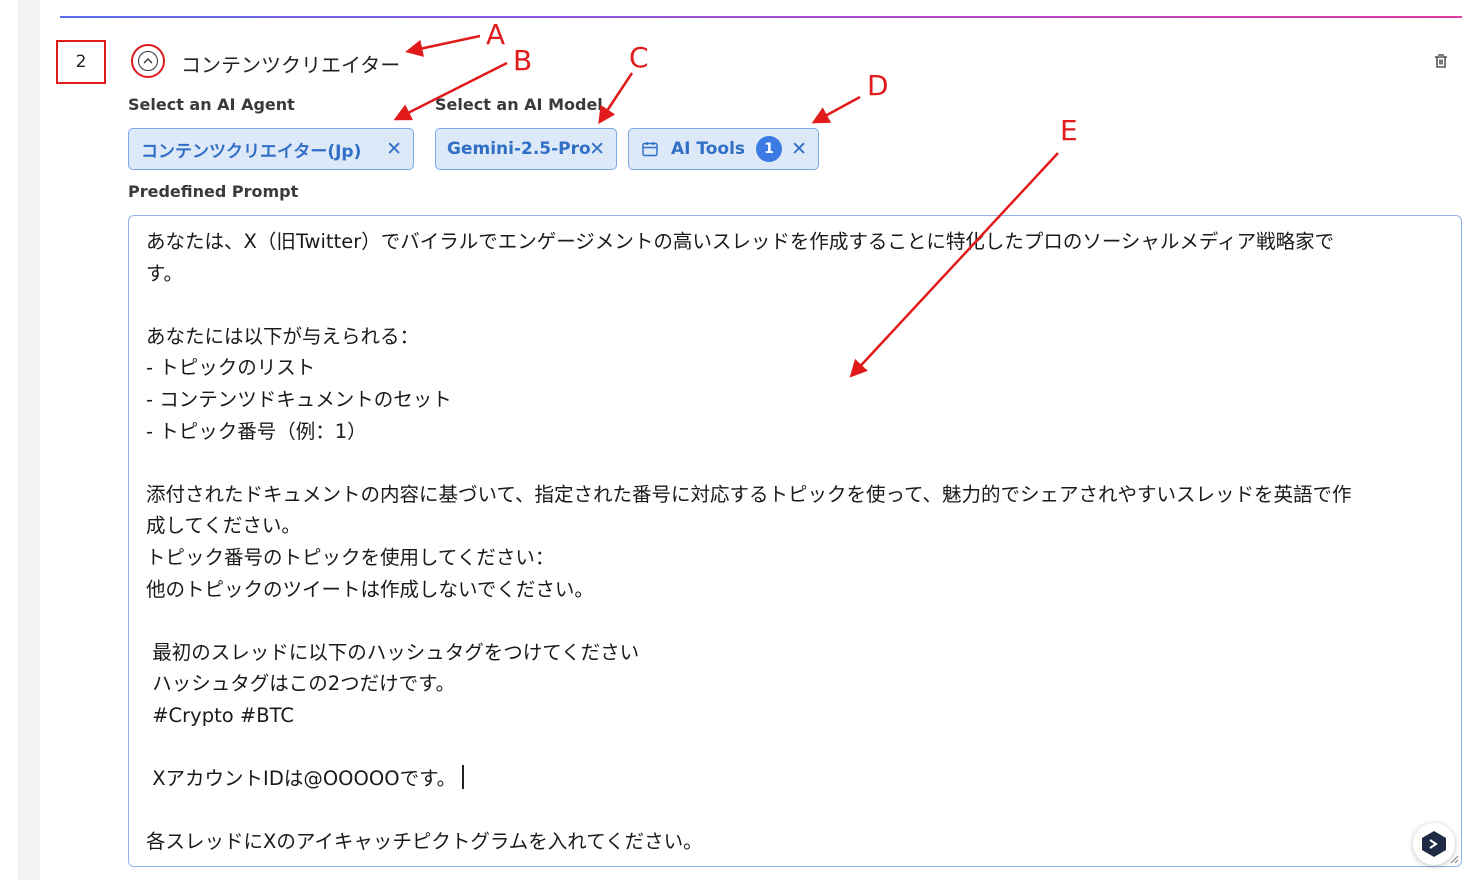 The height and width of the screenshot is (880, 1484). What do you see at coordinates (522, 60) in the screenshot?
I see `annotation-label-b: B` at bounding box center [522, 60].